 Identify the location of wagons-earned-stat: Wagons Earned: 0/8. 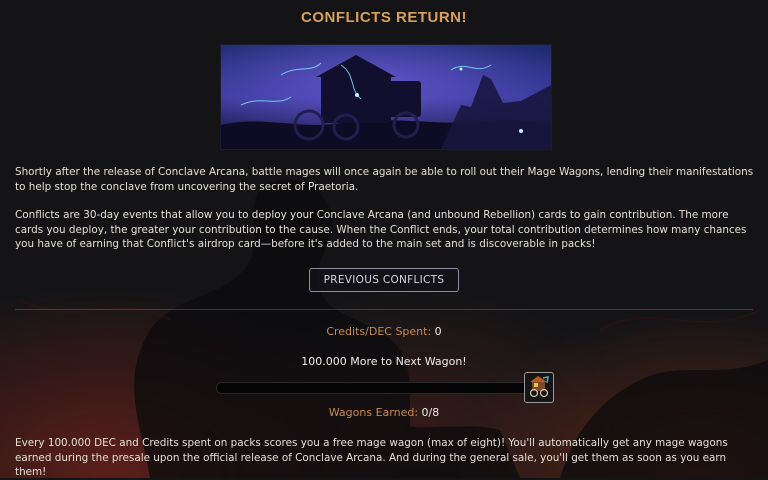
(384, 412).